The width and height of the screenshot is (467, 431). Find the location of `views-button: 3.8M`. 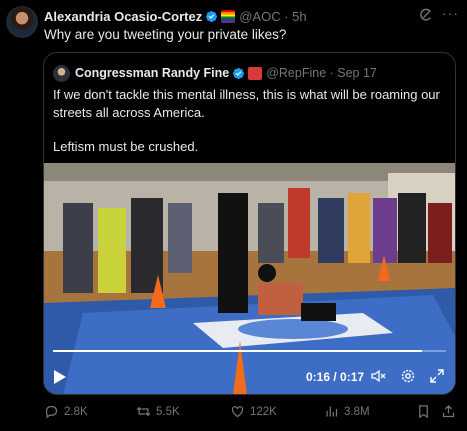

views-button: 3.8M is located at coordinates (347, 411).